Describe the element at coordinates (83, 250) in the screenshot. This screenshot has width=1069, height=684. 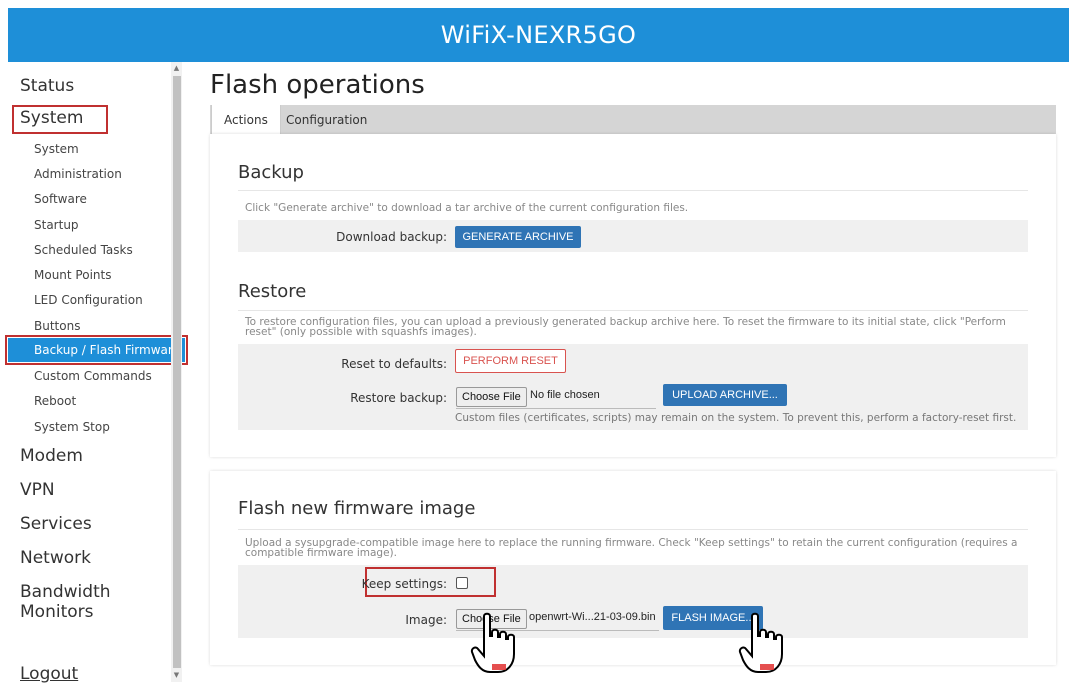
I see `sidebar-item-scheduled-tasks: Scheduled Tasks` at that location.